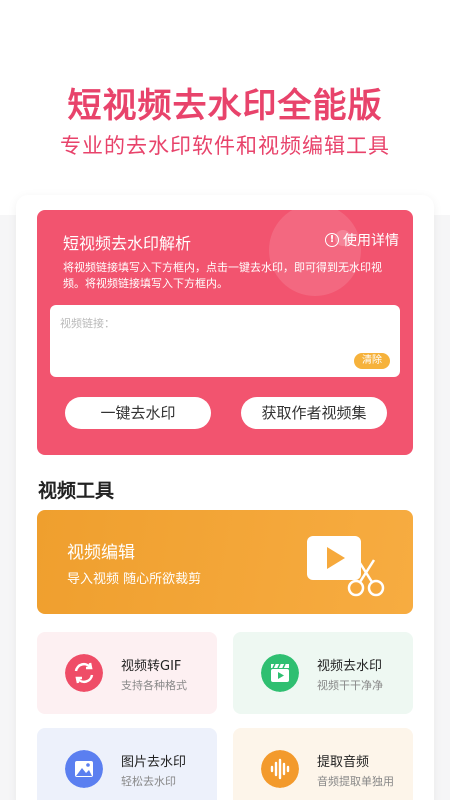 The height and width of the screenshot is (800, 450). Describe the element at coordinates (371, 241) in the screenshot. I see `usage-details-label: 使用详情` at that location.